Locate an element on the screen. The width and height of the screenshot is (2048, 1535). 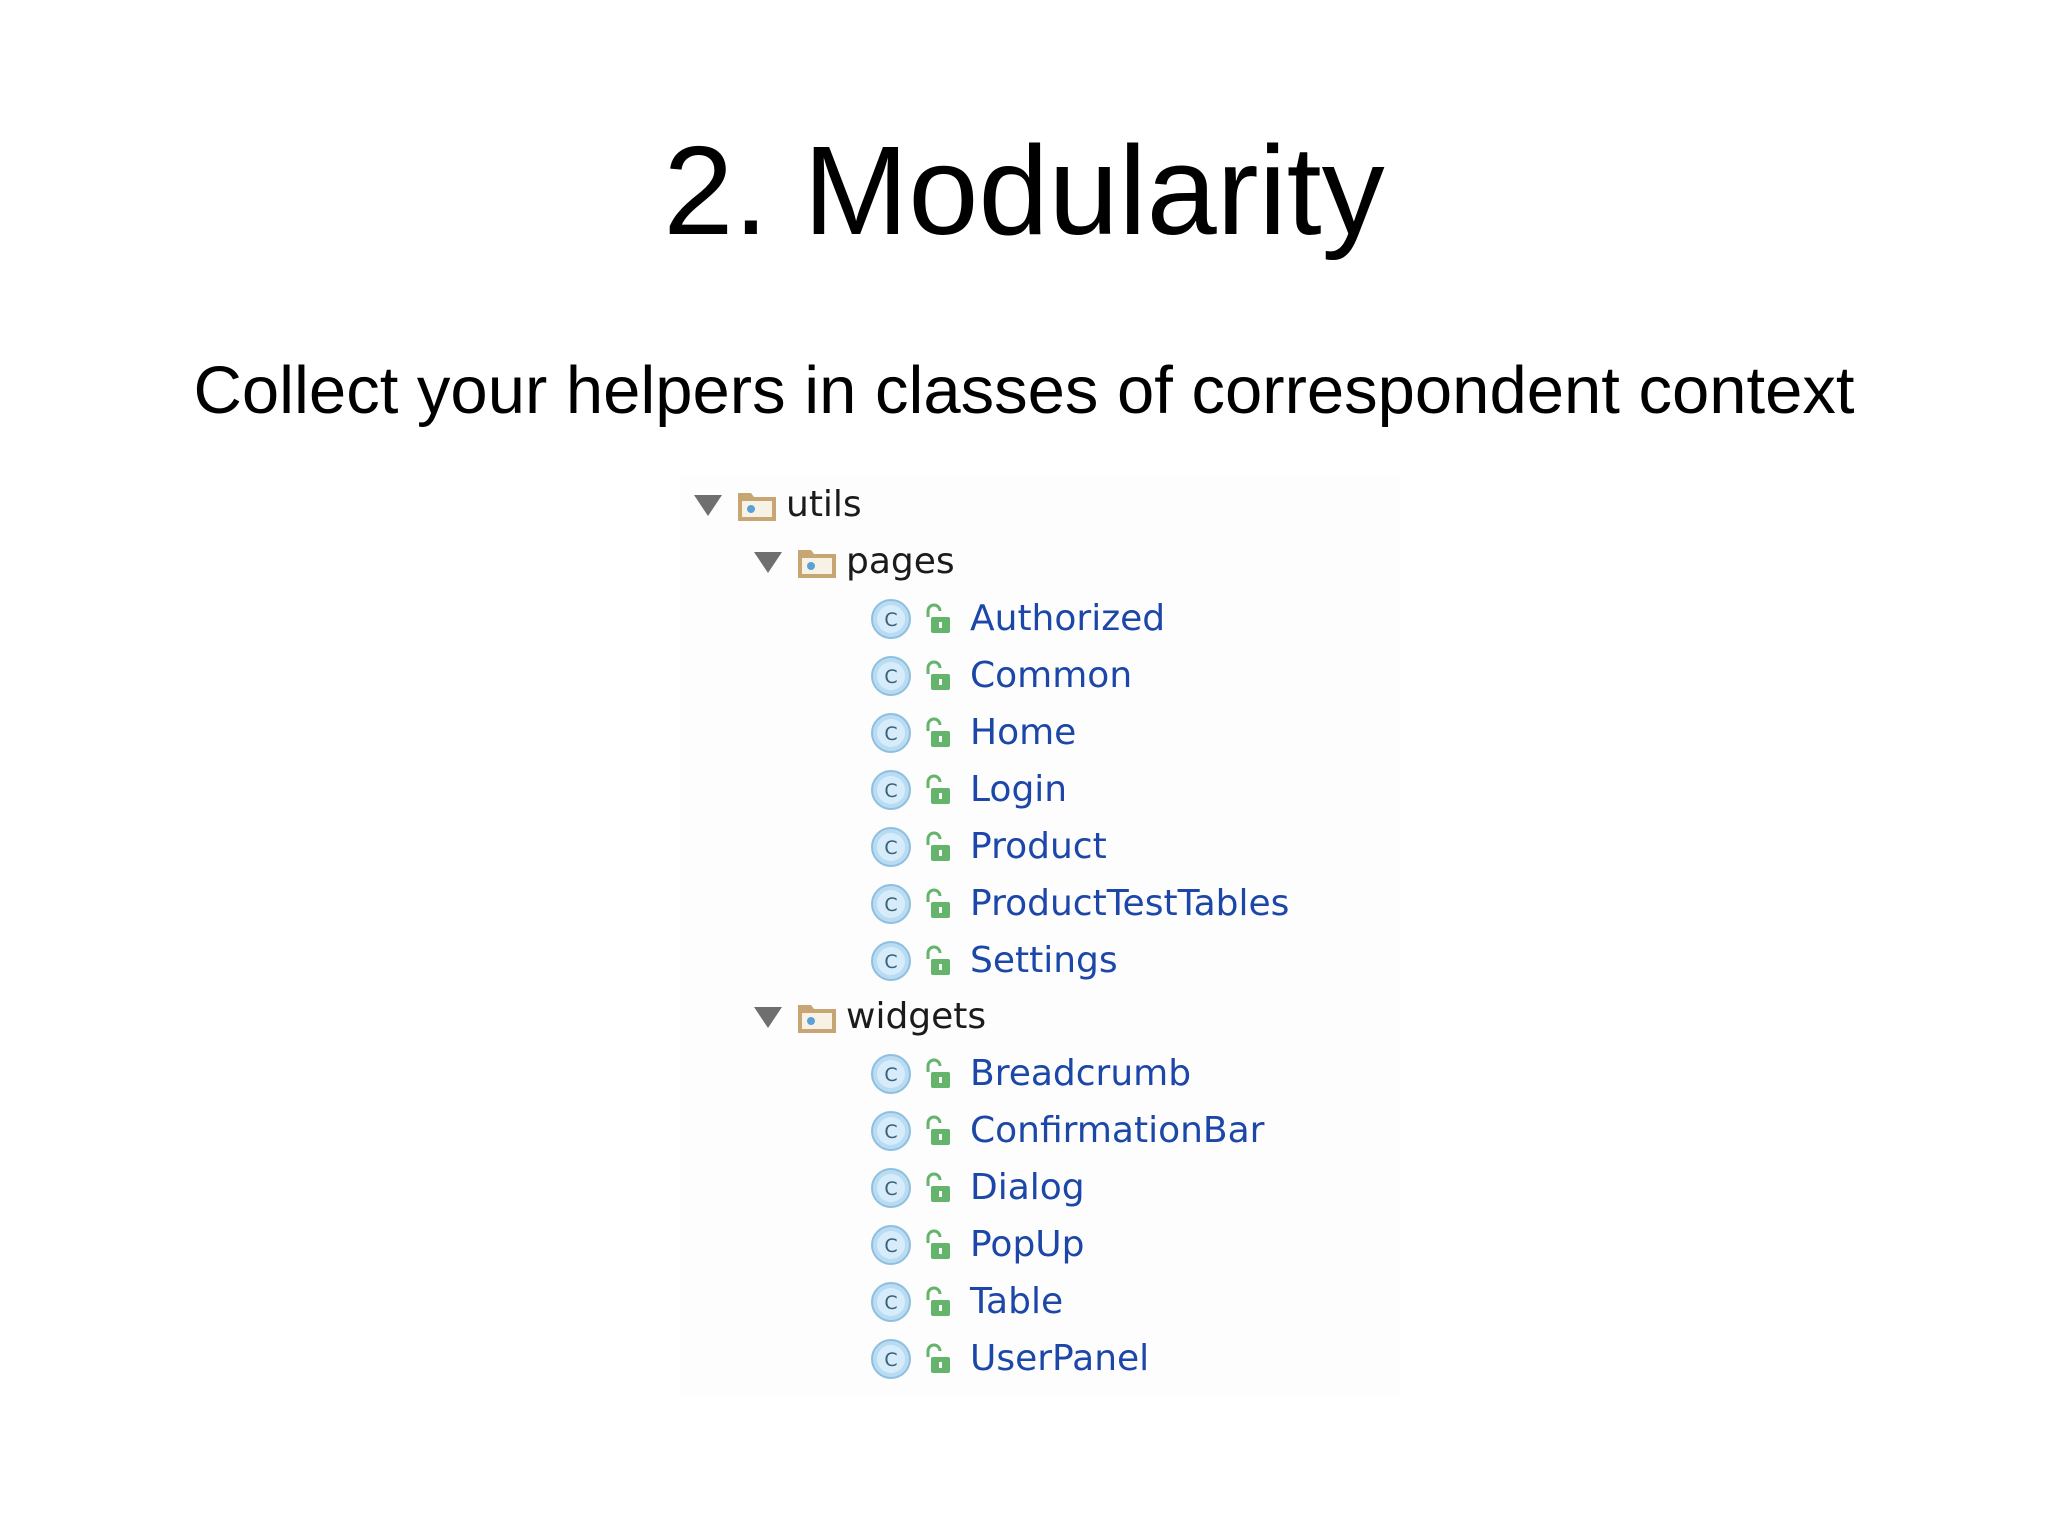
tree-class-item: C Home is located at coordinates (973, 732).